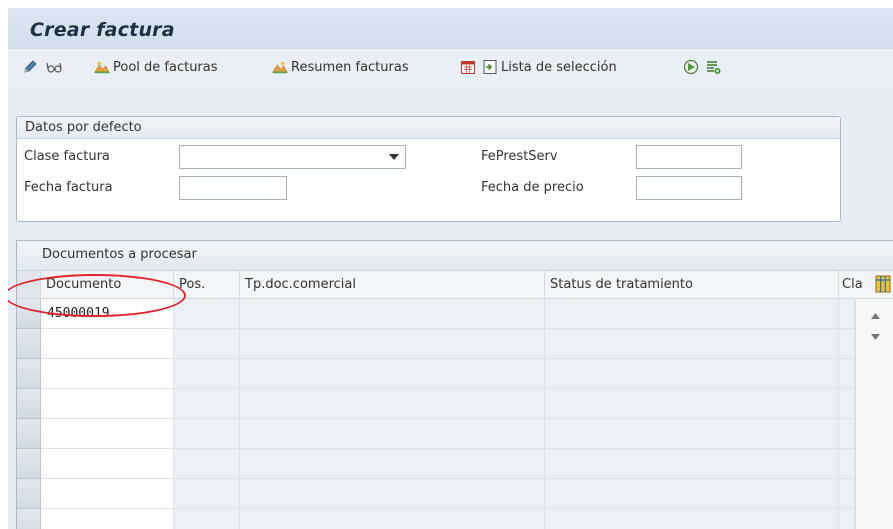 This screenshot has height=529, width=893. I want to click on scroll-down-icon, so click(875, 337).